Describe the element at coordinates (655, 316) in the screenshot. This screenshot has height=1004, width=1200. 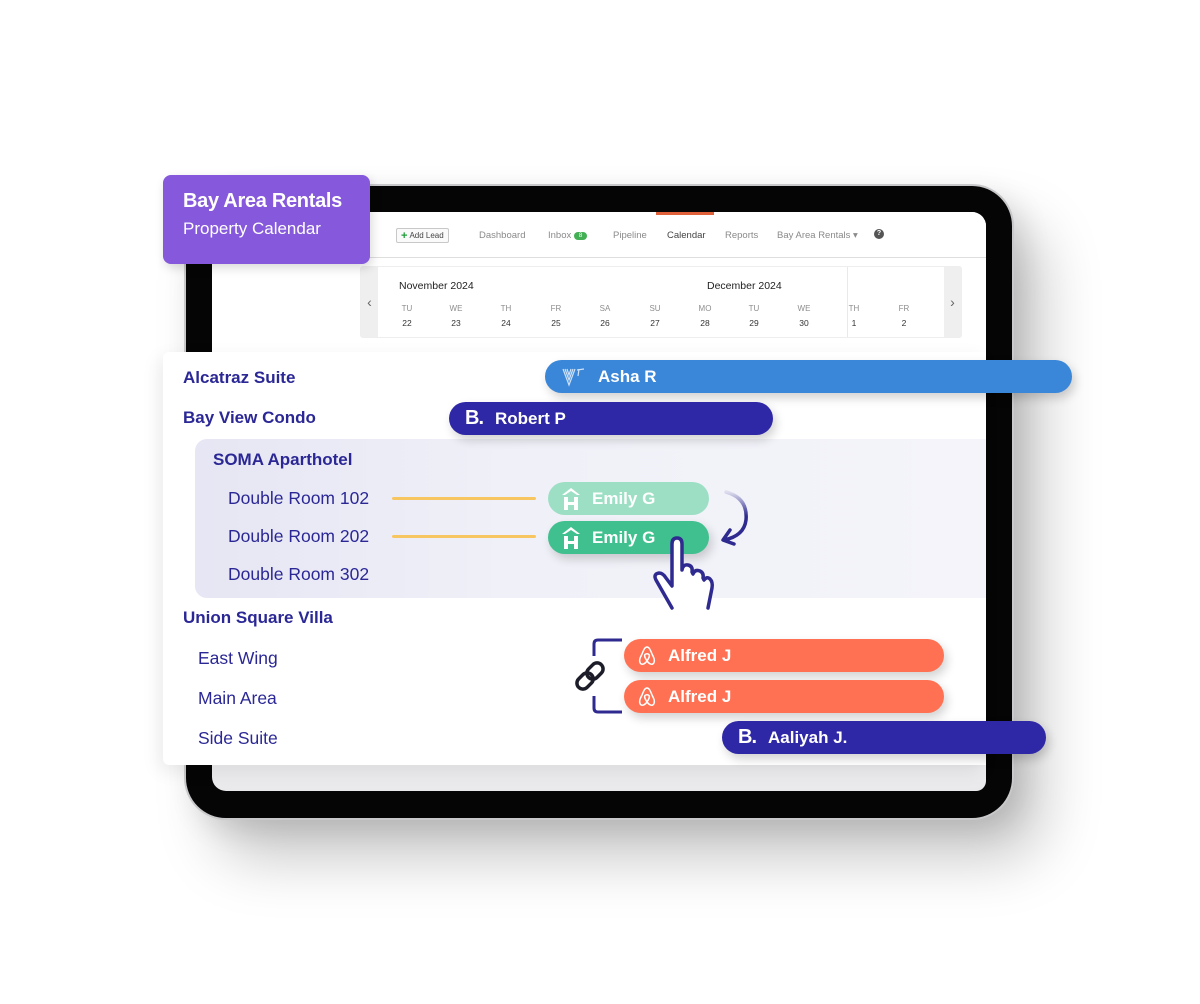
I see `day-column: SU 27` at that location.